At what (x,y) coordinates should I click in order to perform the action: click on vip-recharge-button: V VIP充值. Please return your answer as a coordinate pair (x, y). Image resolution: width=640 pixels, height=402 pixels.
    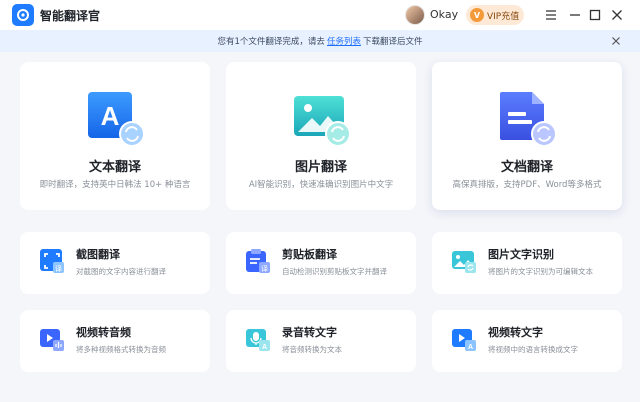
    Looking at the image, I should click on (495, 15).